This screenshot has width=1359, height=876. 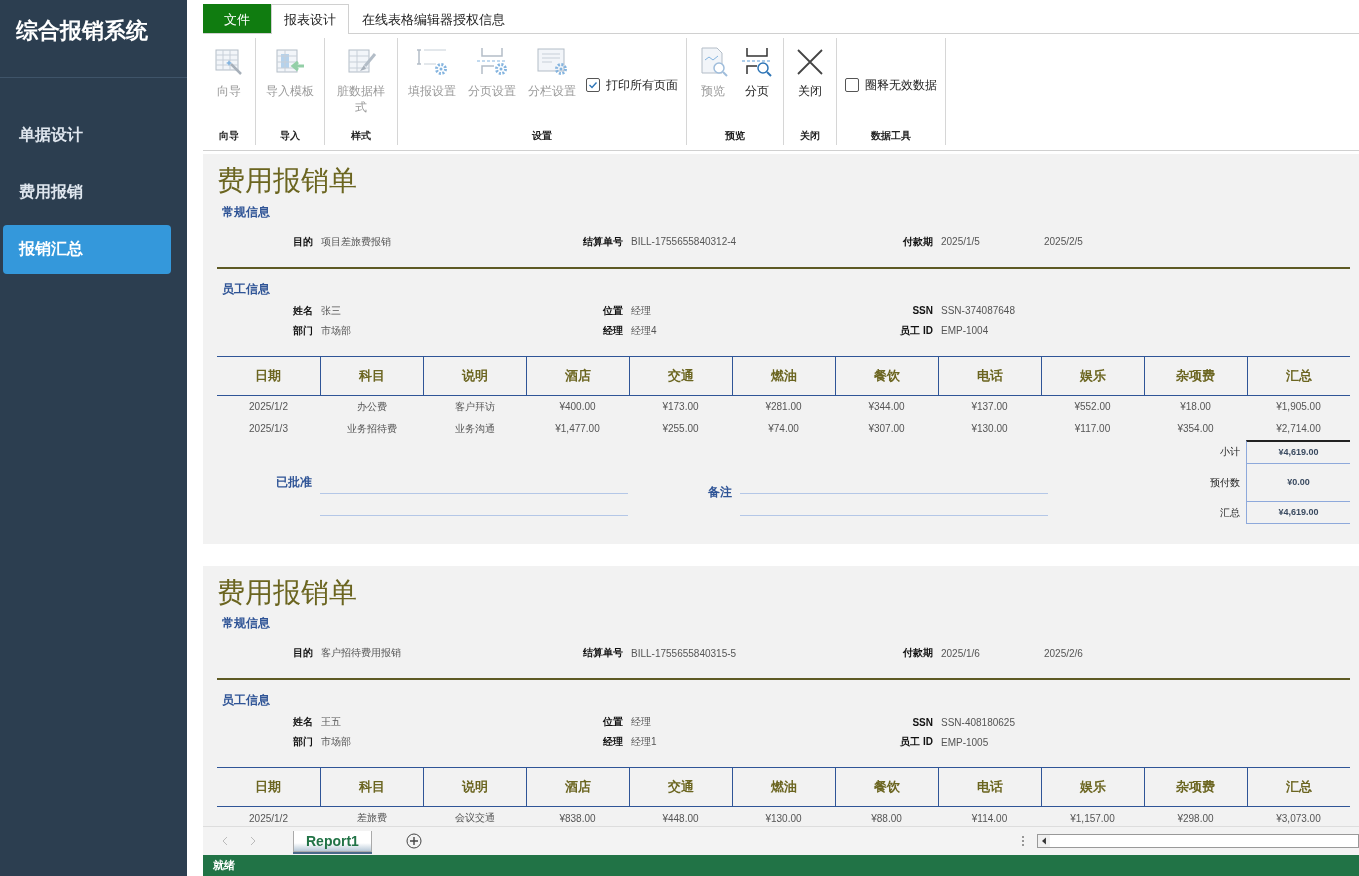 I want to click on check-icon, so click(x=593, y=85).